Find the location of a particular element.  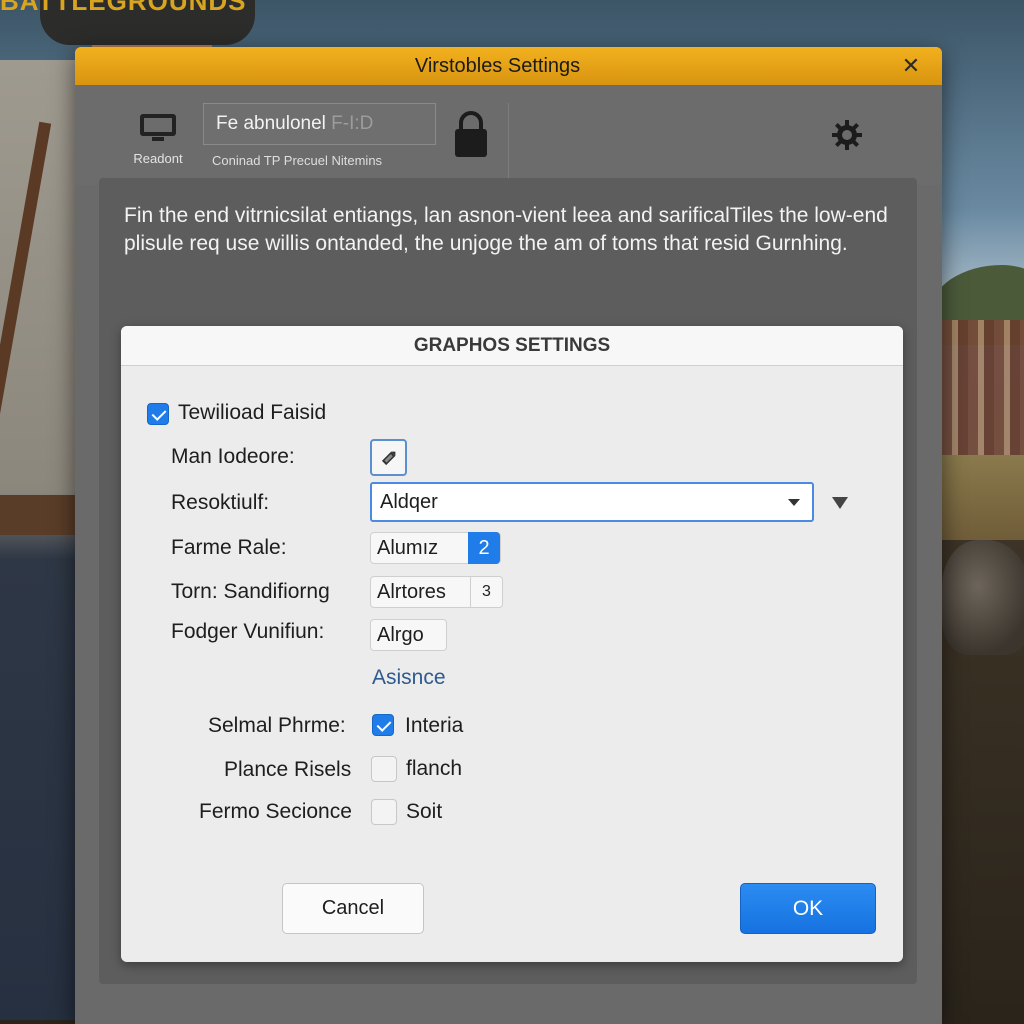

asisnce-link: Asisnce is located at coordinates (409, 678).